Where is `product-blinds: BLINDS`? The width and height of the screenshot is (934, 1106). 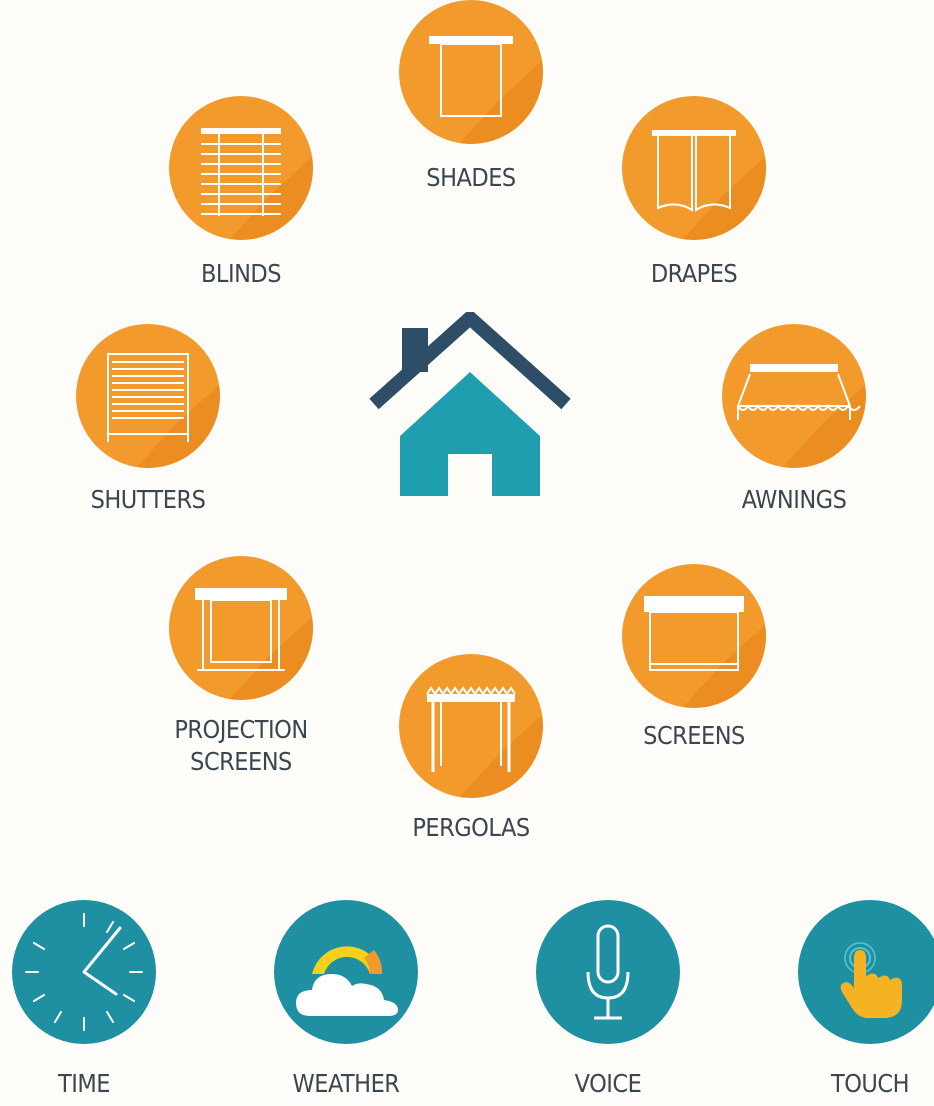
product-blinds: BLINDS is located at coordinates (241, 211).